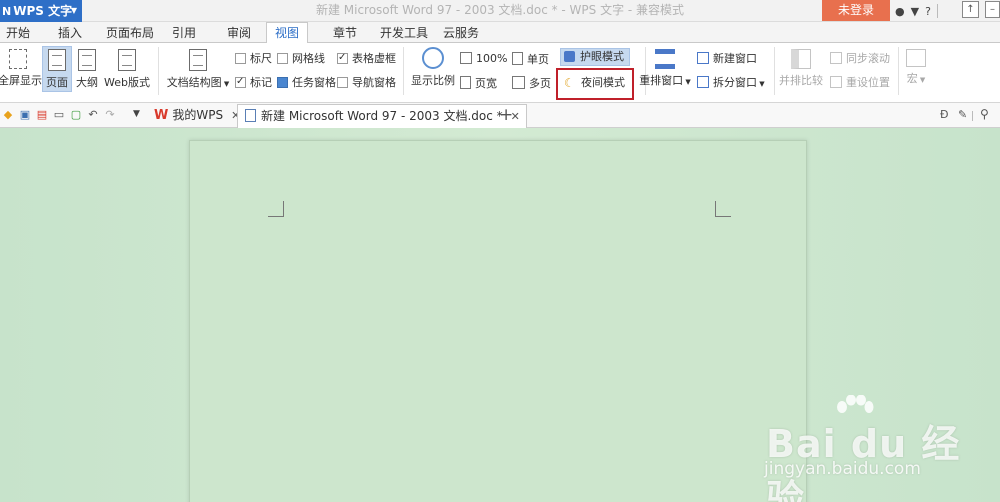 The height and width of the screenshot is (502, 1000). What do you see at coordinates (253, 82) in the screenshot?
I see `marks-checkbox: 标记` at bounding box center [253, 82].